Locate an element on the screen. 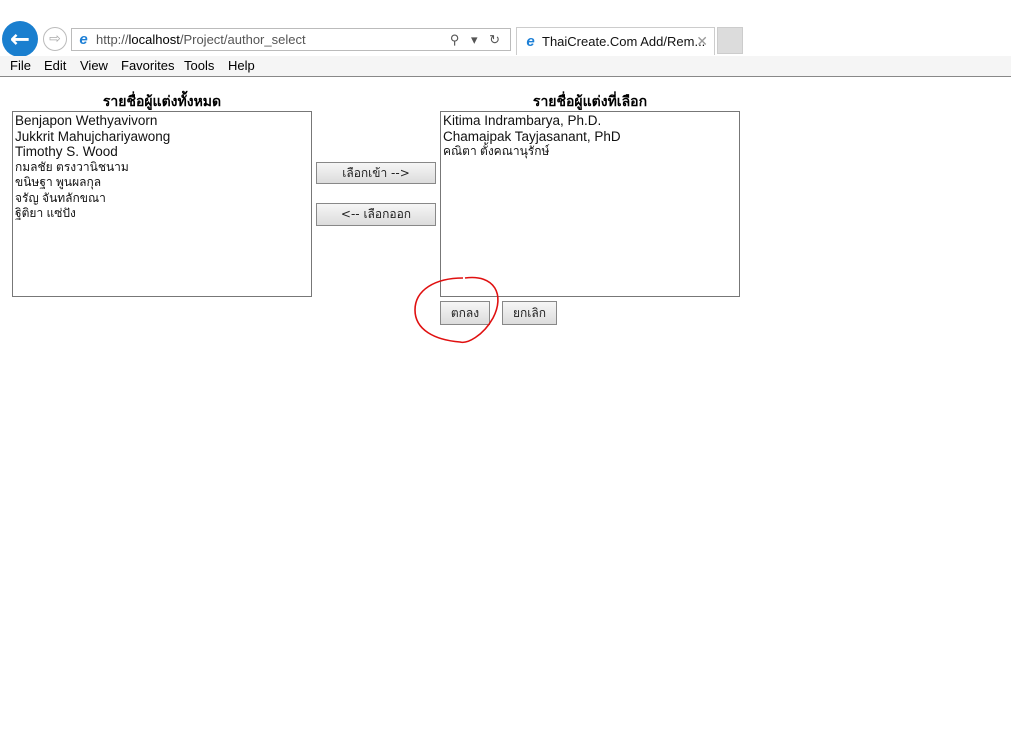 Image resolution: width=1011 pixels, height=751 pixels. url-prefix: http:// is located at coordinates (112, 39).